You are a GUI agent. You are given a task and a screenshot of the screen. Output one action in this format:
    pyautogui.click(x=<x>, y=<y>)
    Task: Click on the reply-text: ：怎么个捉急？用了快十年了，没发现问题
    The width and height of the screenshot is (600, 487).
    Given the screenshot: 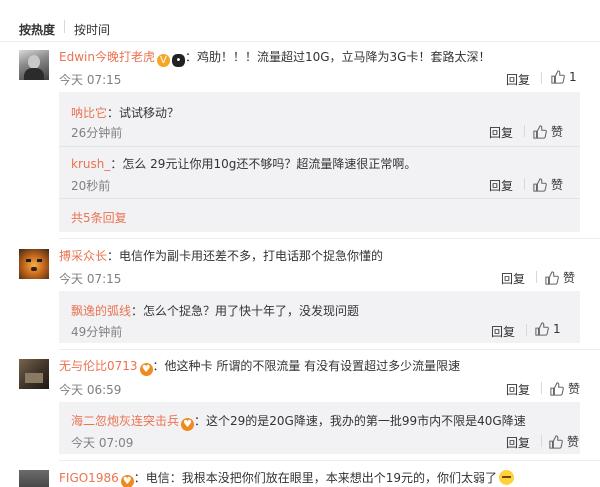 What is the action you would take?
    pyautogui.click(x=245, y=311)
    